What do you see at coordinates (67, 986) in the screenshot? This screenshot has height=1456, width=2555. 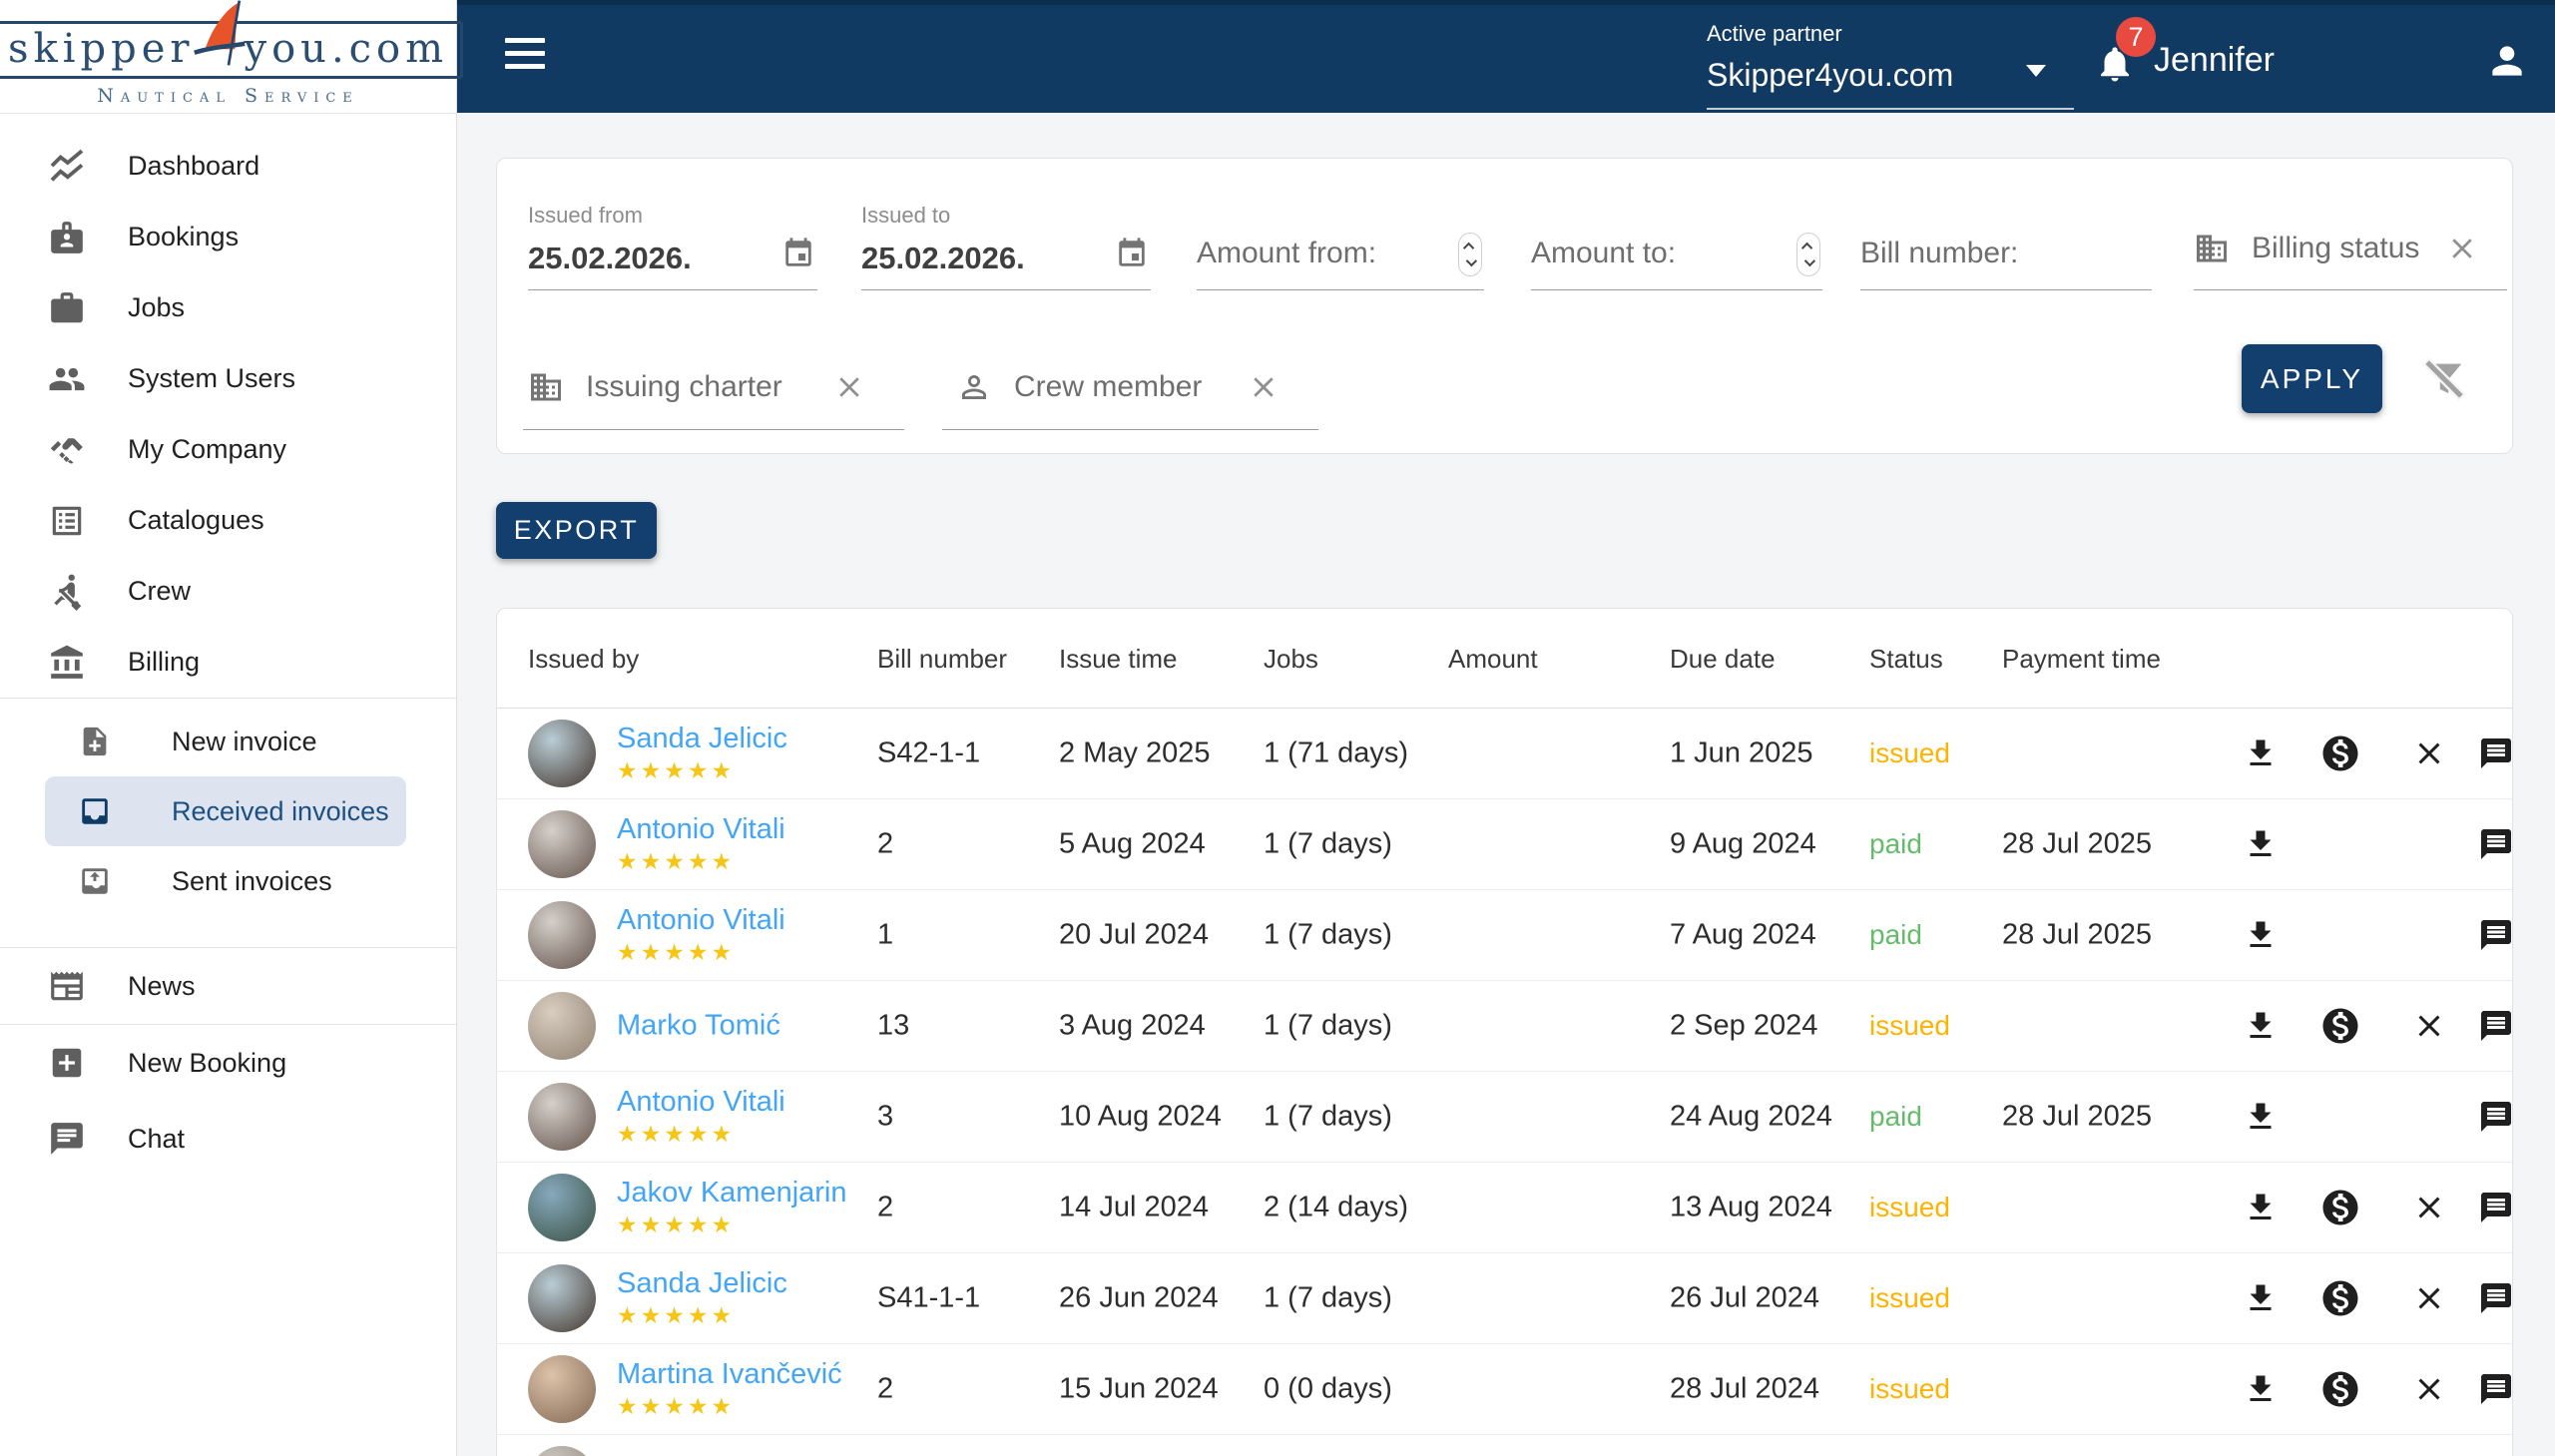 I see `news-icon` at bounding box center [67, 986].